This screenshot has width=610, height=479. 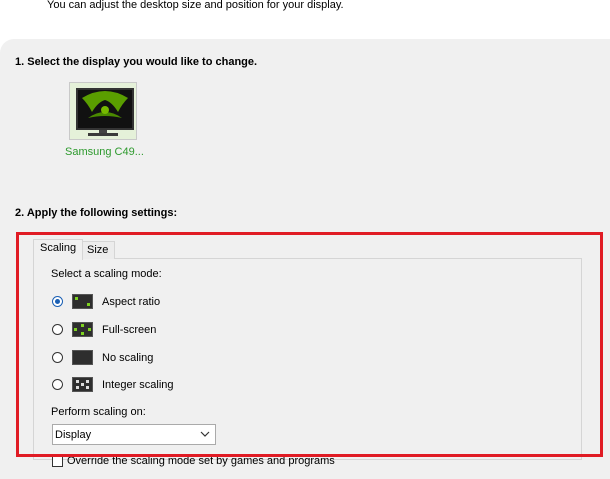 I want to click on radio-no-scaling, so click(x=57, y=357).